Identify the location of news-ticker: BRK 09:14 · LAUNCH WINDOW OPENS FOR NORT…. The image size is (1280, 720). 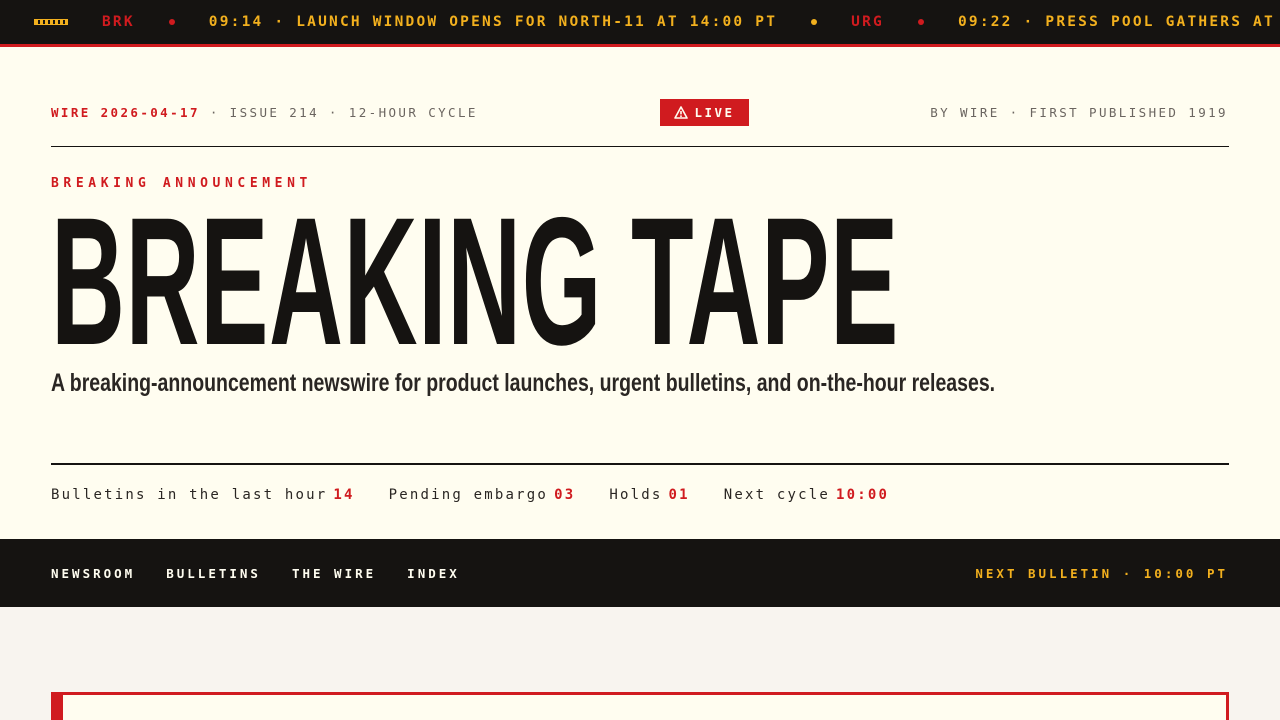
(640, 22).